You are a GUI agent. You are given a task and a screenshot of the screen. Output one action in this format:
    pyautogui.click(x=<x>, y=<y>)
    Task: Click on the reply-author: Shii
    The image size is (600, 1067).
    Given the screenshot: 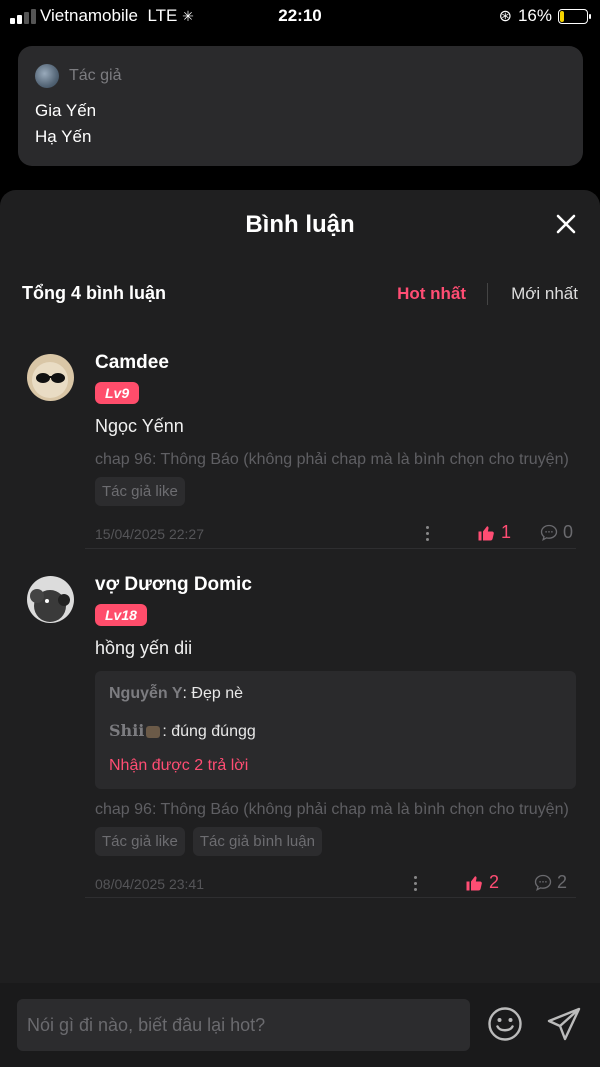 What is the action you would take?
    pyautogui.click(x=127, y=730)
    